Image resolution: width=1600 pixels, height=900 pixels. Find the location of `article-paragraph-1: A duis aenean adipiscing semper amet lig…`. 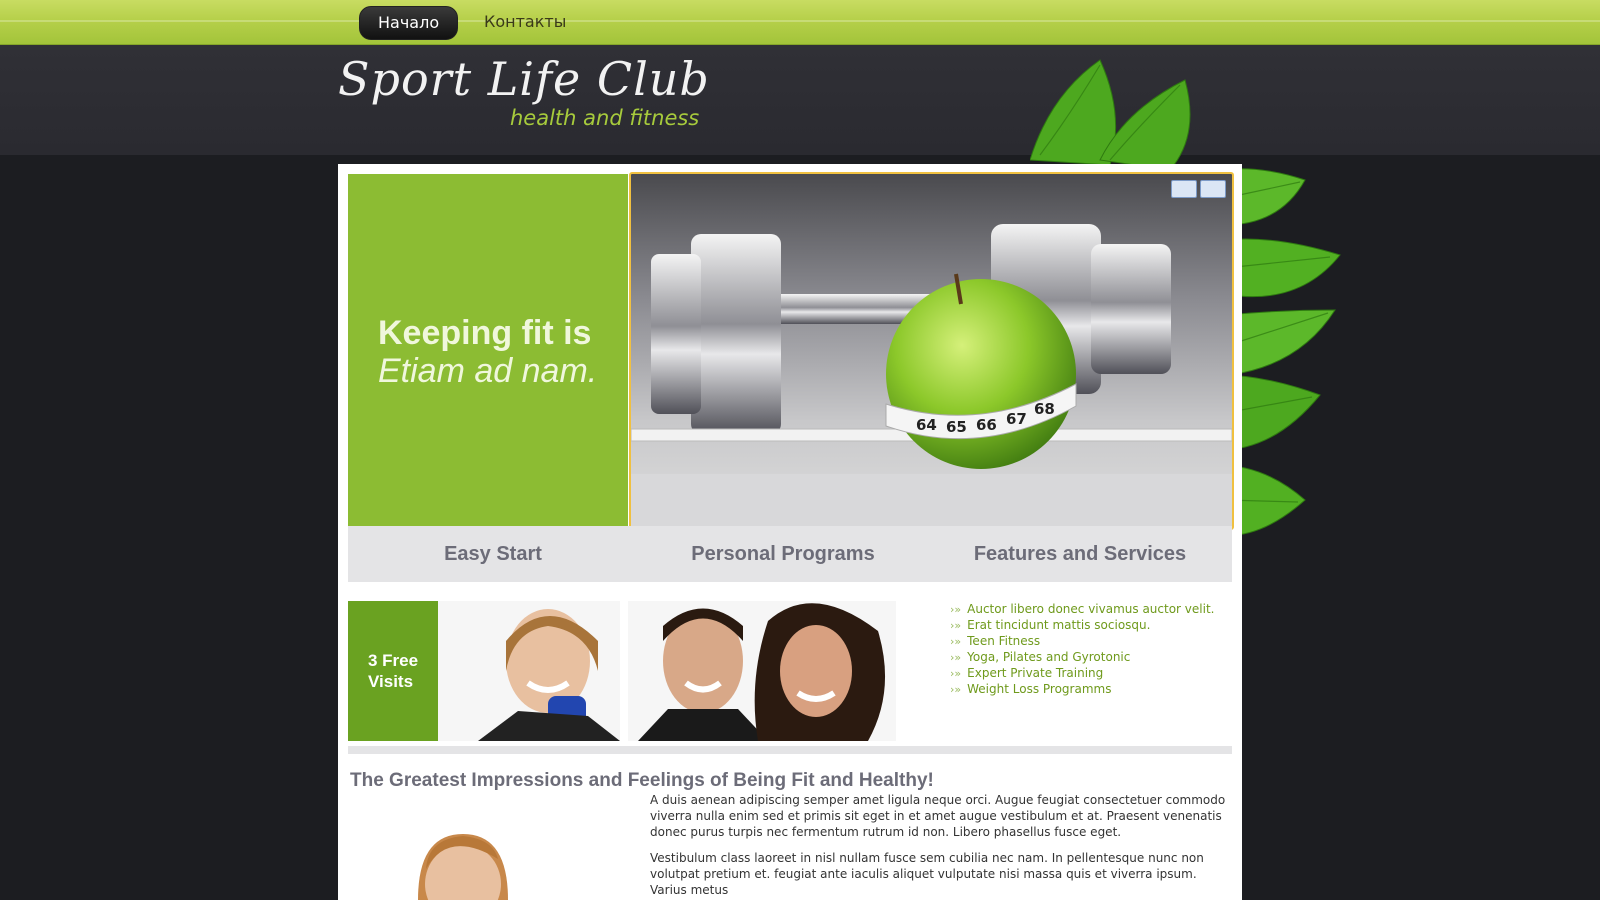

article-paragraph-1: A duis aenean adipiscing semper amet lig… is located at coordinates (938, 816).